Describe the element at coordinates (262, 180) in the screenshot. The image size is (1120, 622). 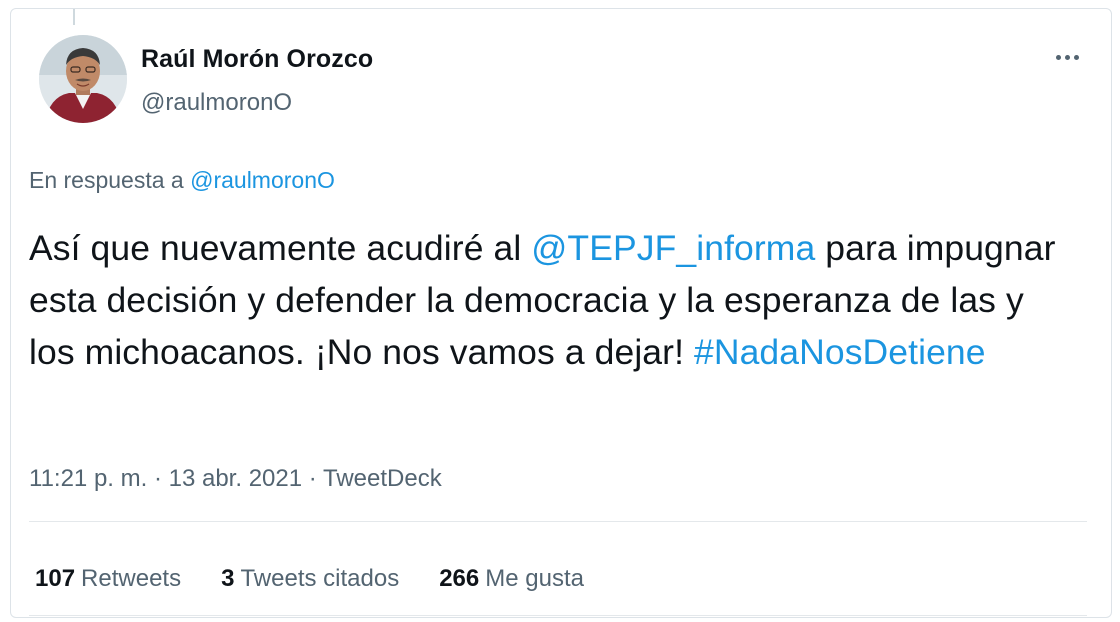
I see `reply-mention-link: @raulmoronO` at that location.